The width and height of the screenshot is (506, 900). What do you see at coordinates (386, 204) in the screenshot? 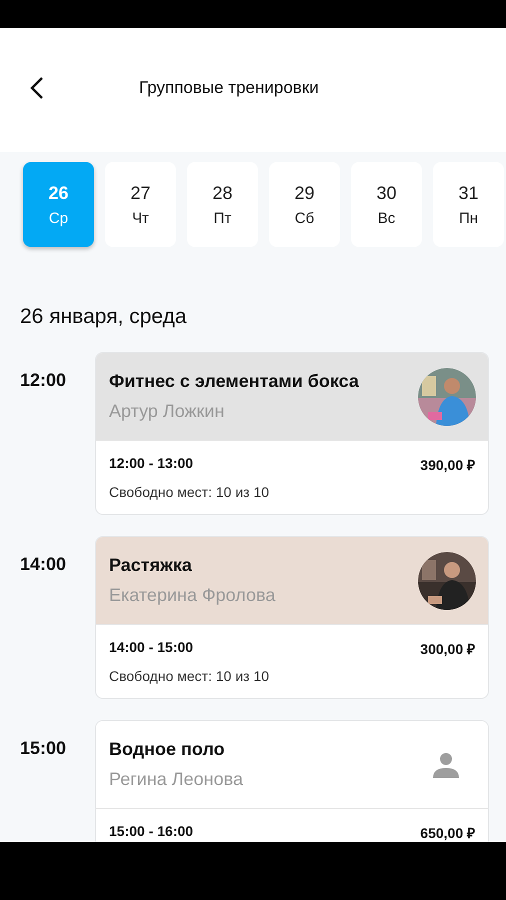
I see `date-tab: 30 Вс` at bounding box center [386, 204].